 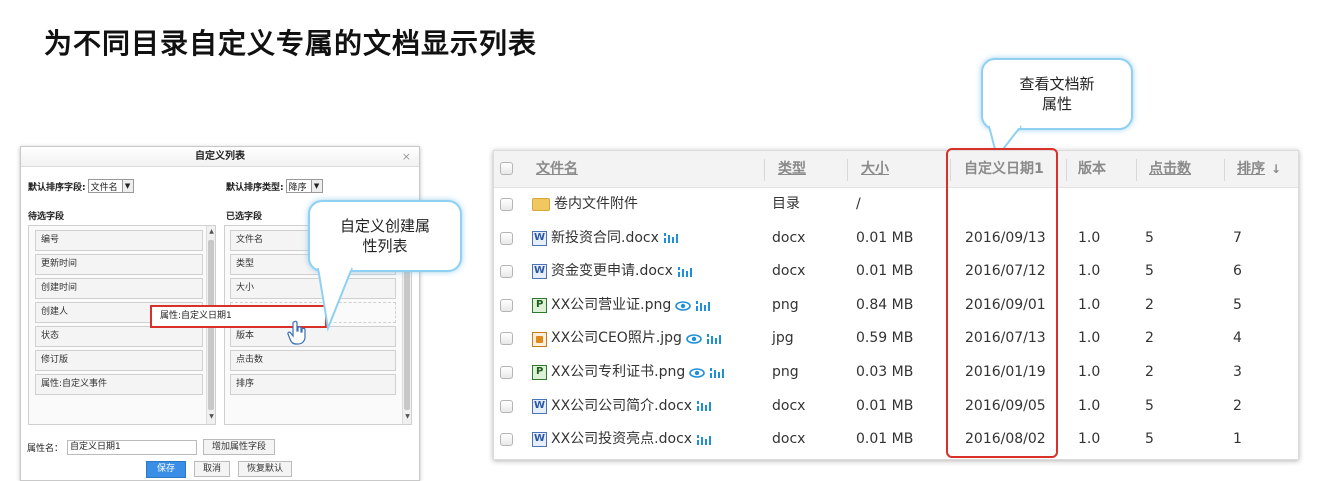 What do you see at coordinates (46, 217) in the screenshot?
I see `available-fields-heading: 待选字段` at bounding box center [46, 217].